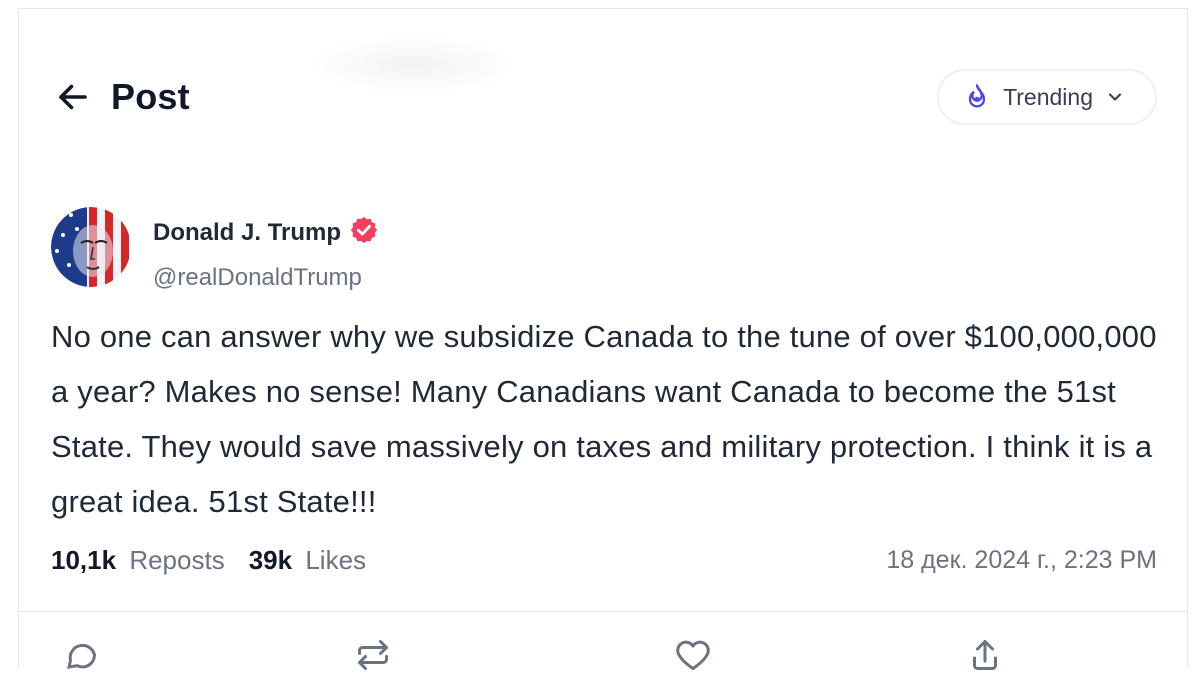 The image size is (1200, 678). I want to click on author-names: Donald J. Trump @realDonaldTrump, so click(266, 249).